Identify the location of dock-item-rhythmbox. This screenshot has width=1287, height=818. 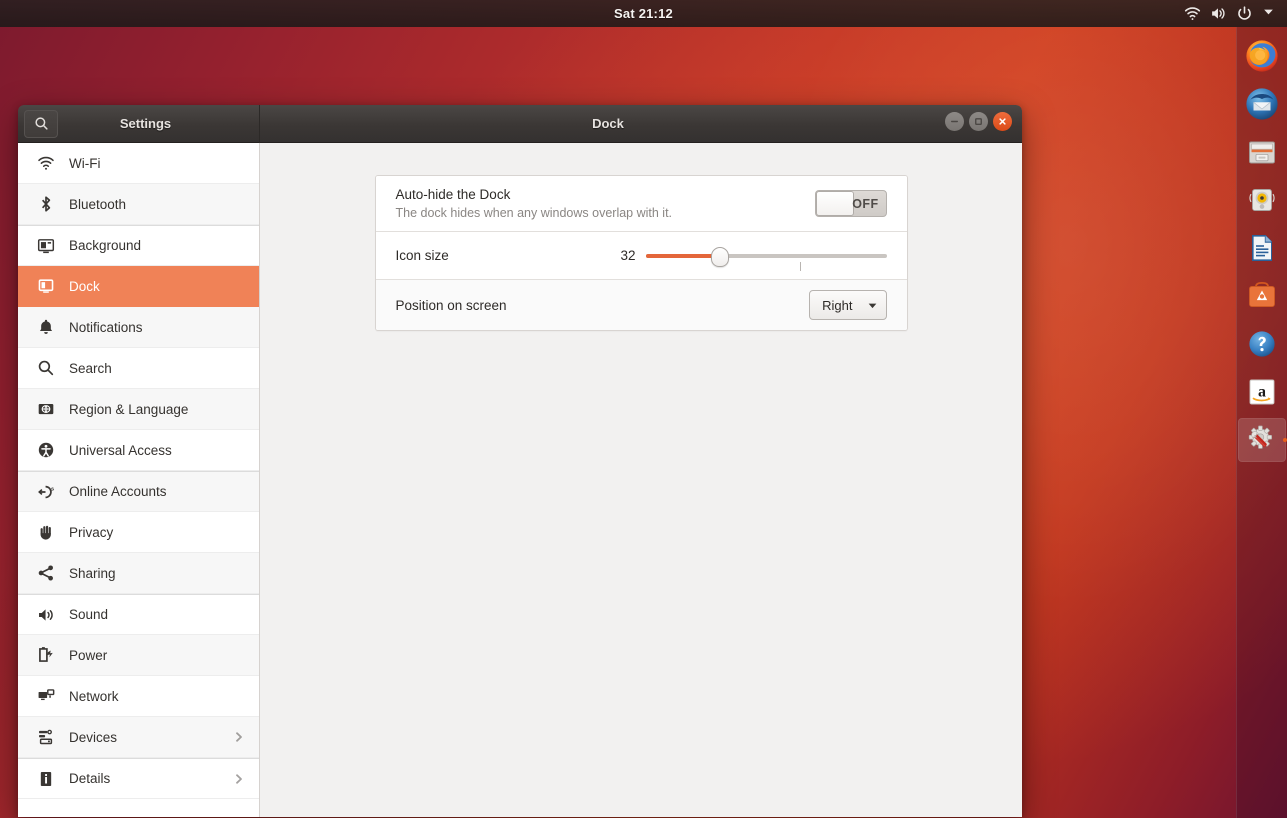
(1262, 200).